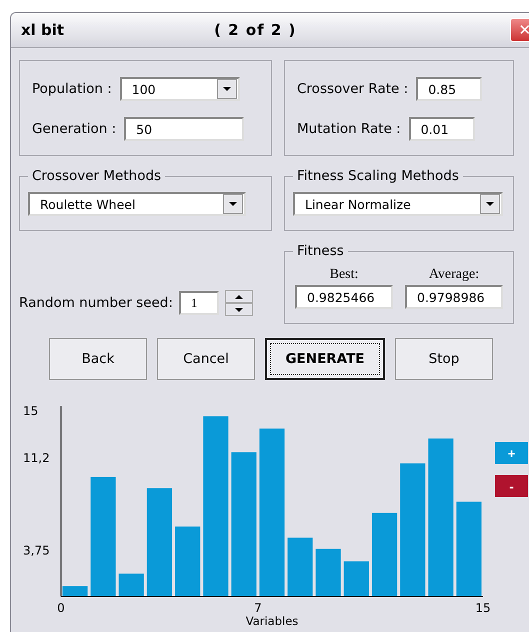 Image resolution: width=529 pixels, height=632 pixels. Describe the element at coordinates (36, 458) in the screenshot. I see `y-tick-label: 11,2` at that location.